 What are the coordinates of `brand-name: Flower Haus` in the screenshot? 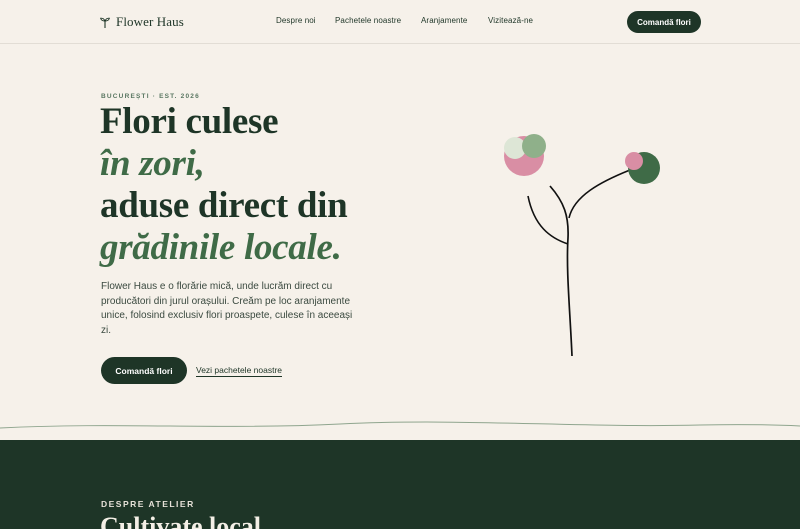 It's located at (150, 21).